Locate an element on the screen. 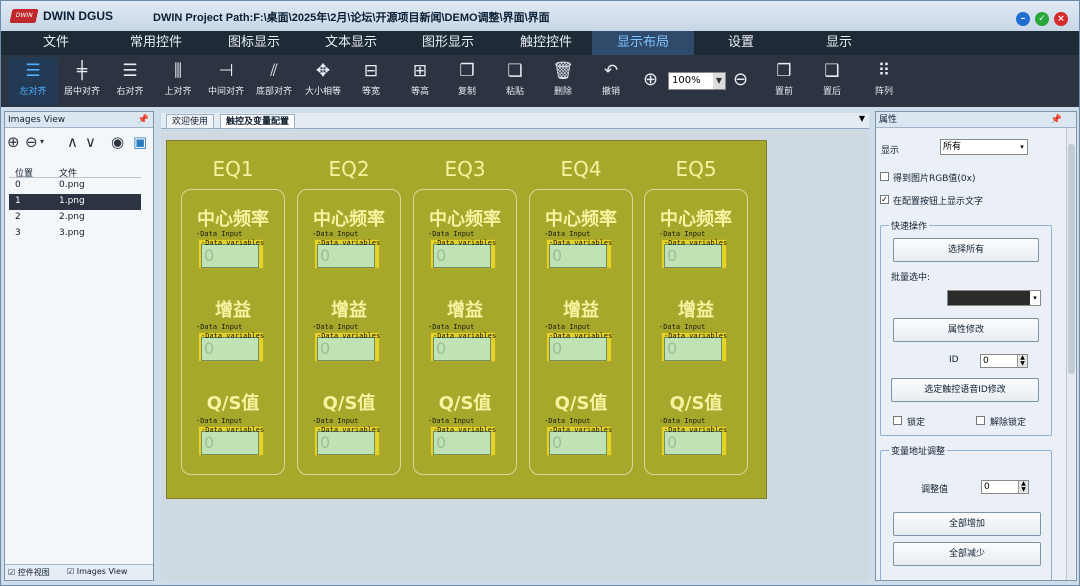  image-icon: ▣ is located at coordinates (140, 142).